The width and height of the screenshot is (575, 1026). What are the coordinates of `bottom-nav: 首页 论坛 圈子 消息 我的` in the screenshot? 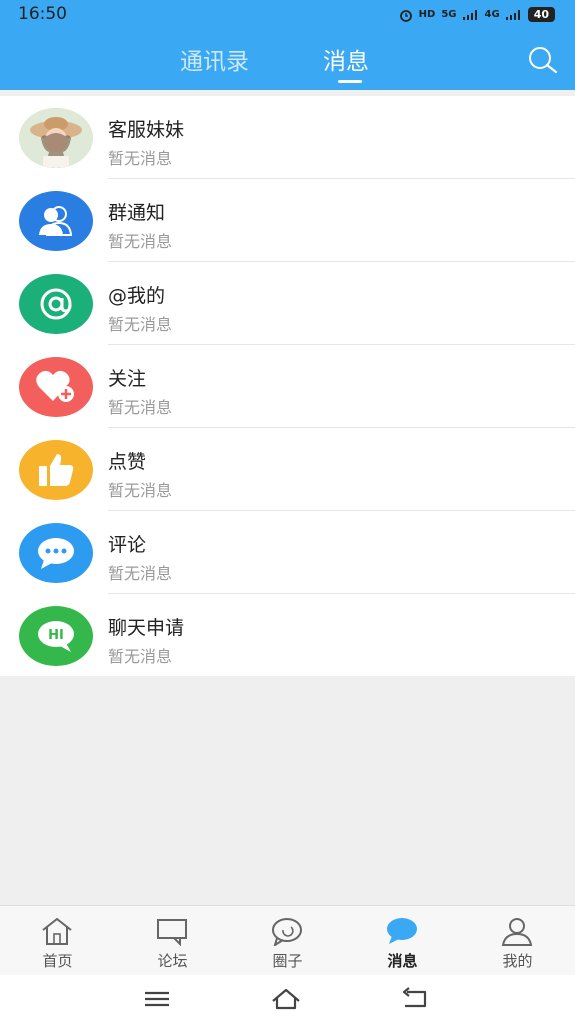 It's located at (287, 940).